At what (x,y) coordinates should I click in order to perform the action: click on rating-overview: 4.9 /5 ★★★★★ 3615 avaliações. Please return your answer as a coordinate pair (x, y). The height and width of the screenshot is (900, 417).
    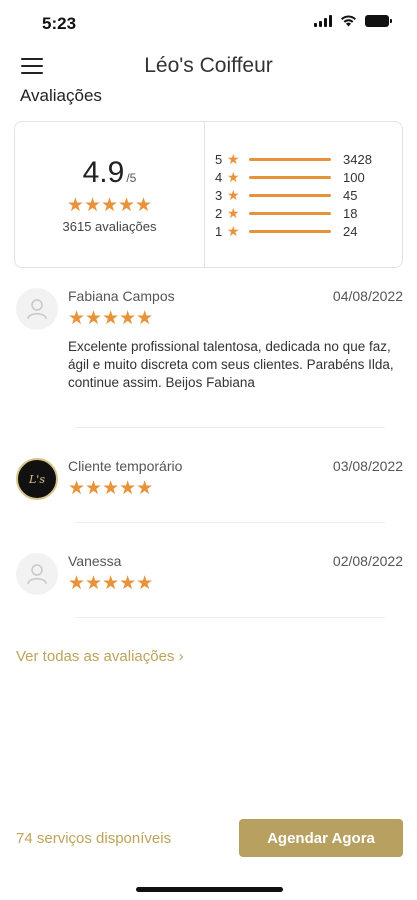
    Looking at the image, I should click on (110, 194).